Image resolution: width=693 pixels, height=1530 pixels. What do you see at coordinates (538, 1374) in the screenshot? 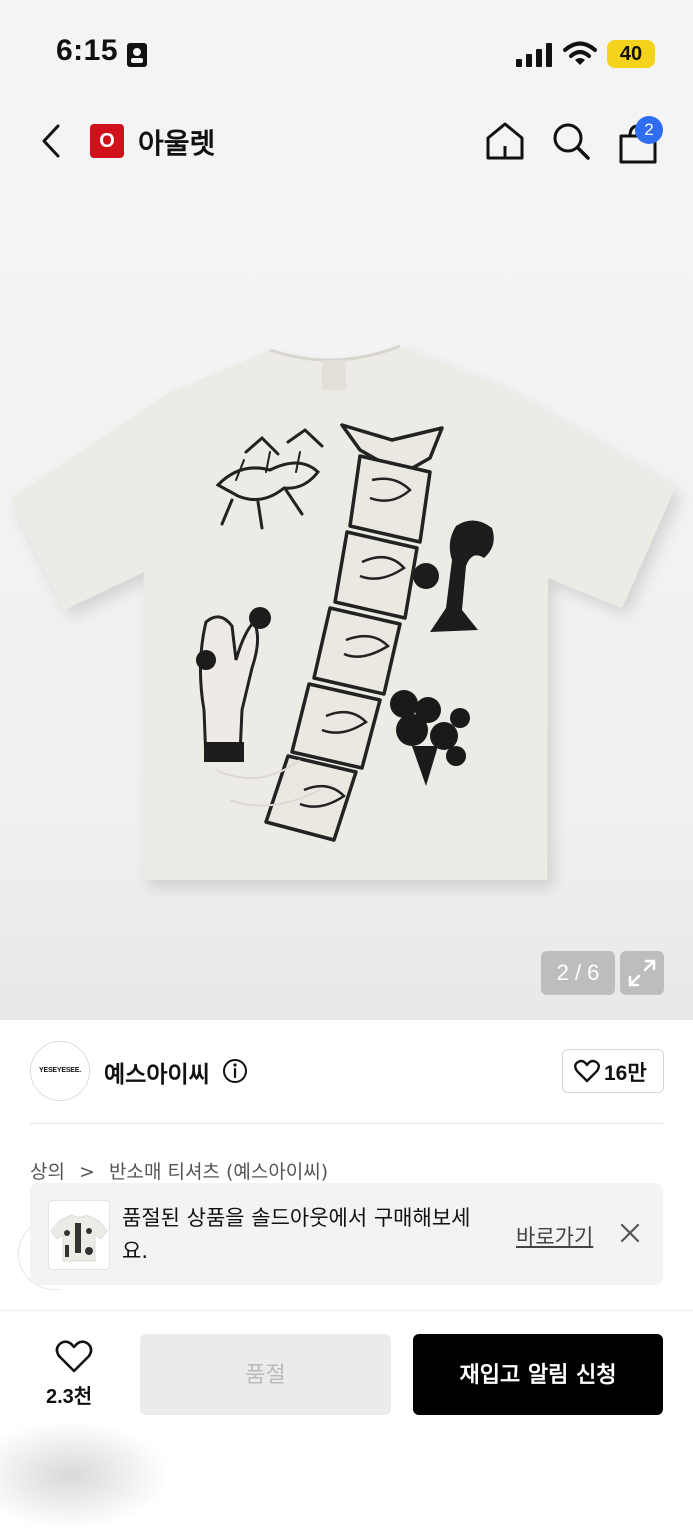
I see `restock-alert-button: 재입고 알림 신청` at bounding box center [538, 1374].